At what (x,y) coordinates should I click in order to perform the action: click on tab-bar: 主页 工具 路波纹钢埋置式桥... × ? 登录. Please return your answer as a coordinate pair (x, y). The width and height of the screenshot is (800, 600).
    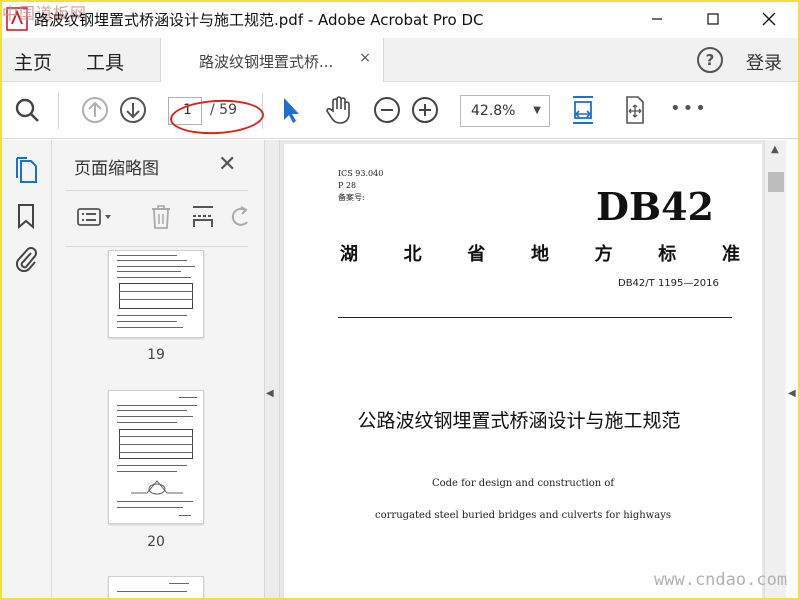
    Looking at the image, I should click on (400, 60).